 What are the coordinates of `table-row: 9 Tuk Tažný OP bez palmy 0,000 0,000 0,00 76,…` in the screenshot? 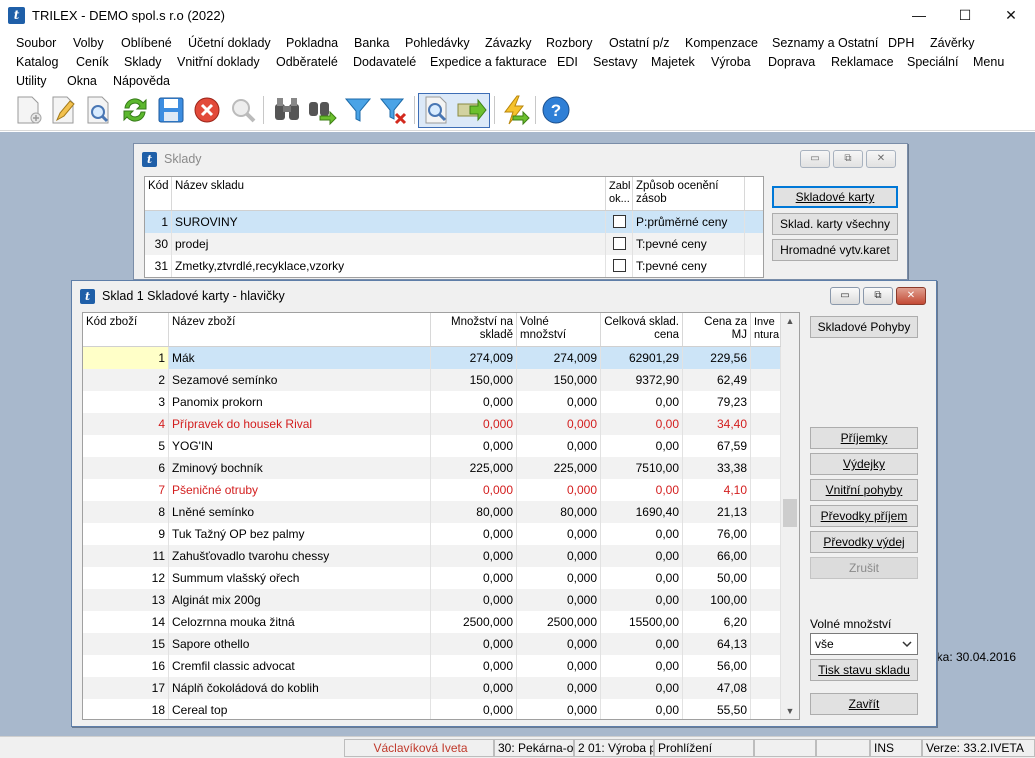 It's located at (432, 534).